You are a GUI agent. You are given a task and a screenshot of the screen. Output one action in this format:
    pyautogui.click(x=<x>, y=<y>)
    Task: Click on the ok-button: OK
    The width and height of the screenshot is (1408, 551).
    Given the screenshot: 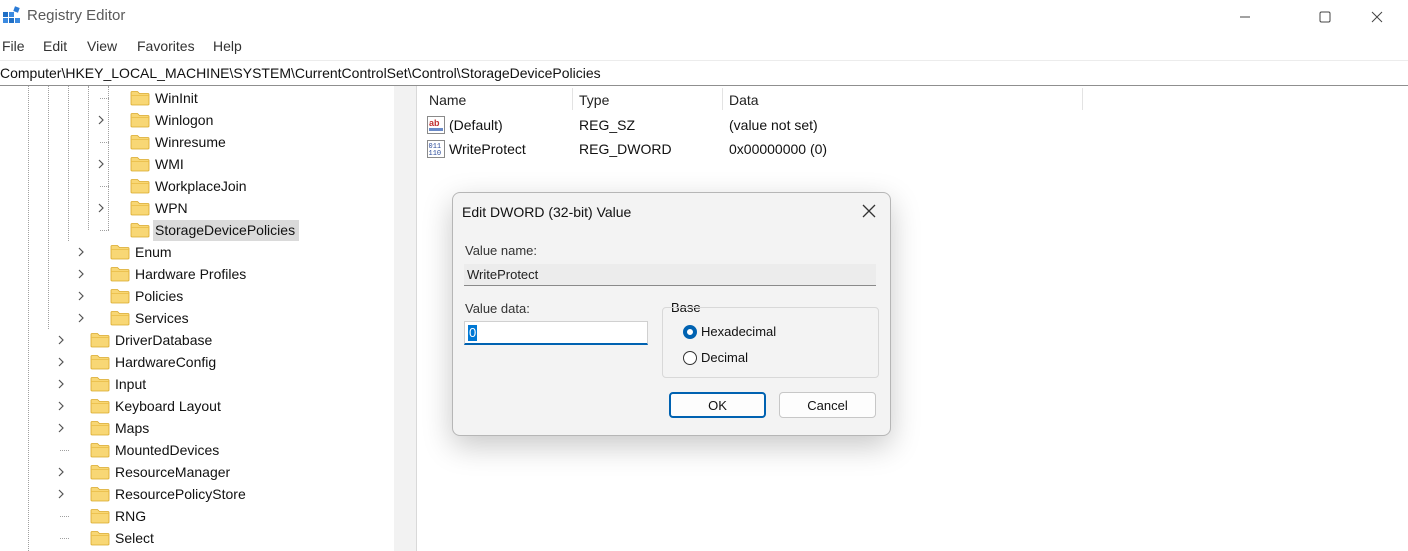 What is the action you would take?
    pyautogui.click(x=717, y=405)
    